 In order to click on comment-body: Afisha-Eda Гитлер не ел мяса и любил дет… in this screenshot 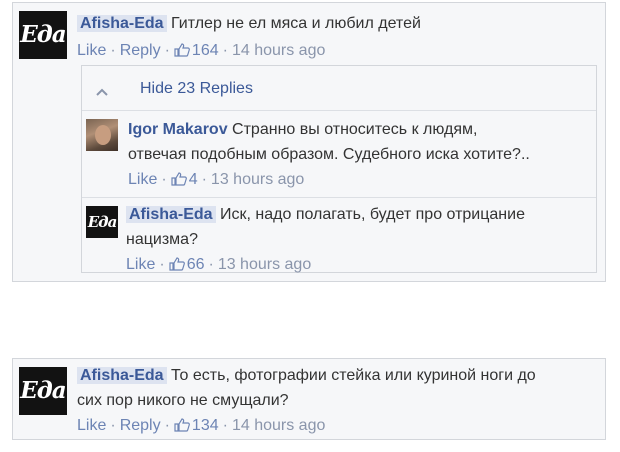, I will do `click(337, 38)`.